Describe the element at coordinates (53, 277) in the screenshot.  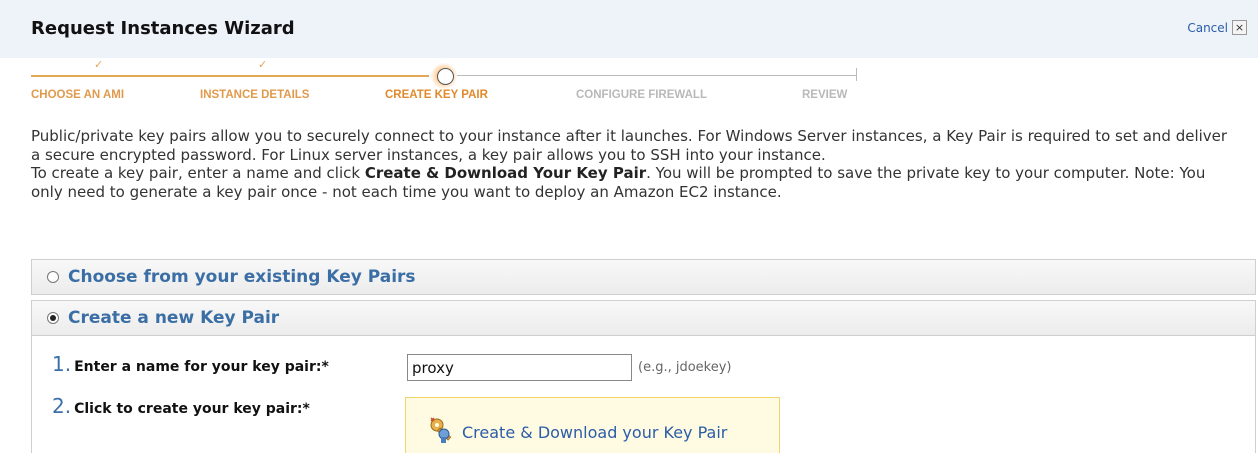
I see `existing-key-pairs-radio` at that location.